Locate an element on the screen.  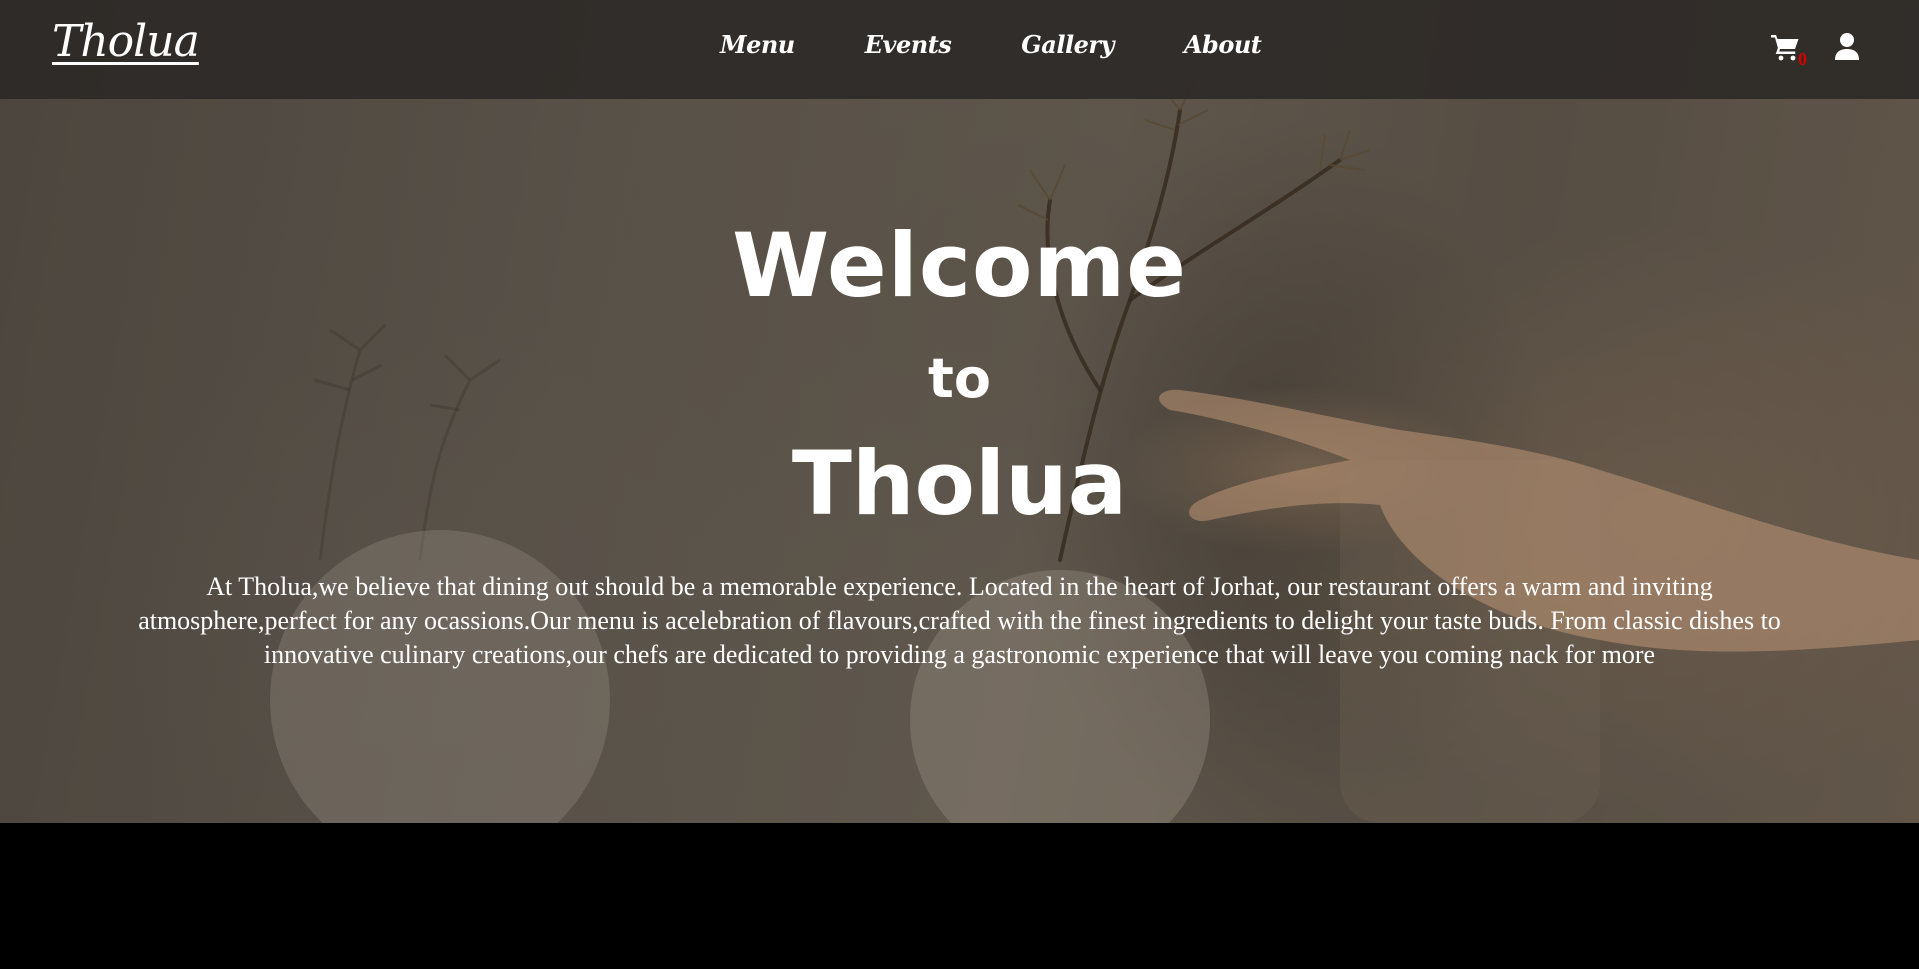
hero-heading-to: to is located at coordinates (959, 378).